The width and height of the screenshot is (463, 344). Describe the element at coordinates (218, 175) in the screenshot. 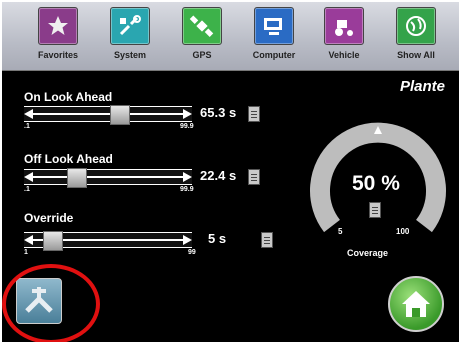

I see `off-look-ahead-value: 22.4 s` at that location.